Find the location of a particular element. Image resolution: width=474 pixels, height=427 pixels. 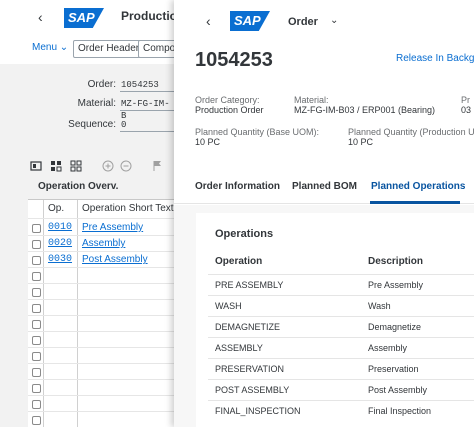

order-category-label: Order Category: is located at coordinates (227, 100).